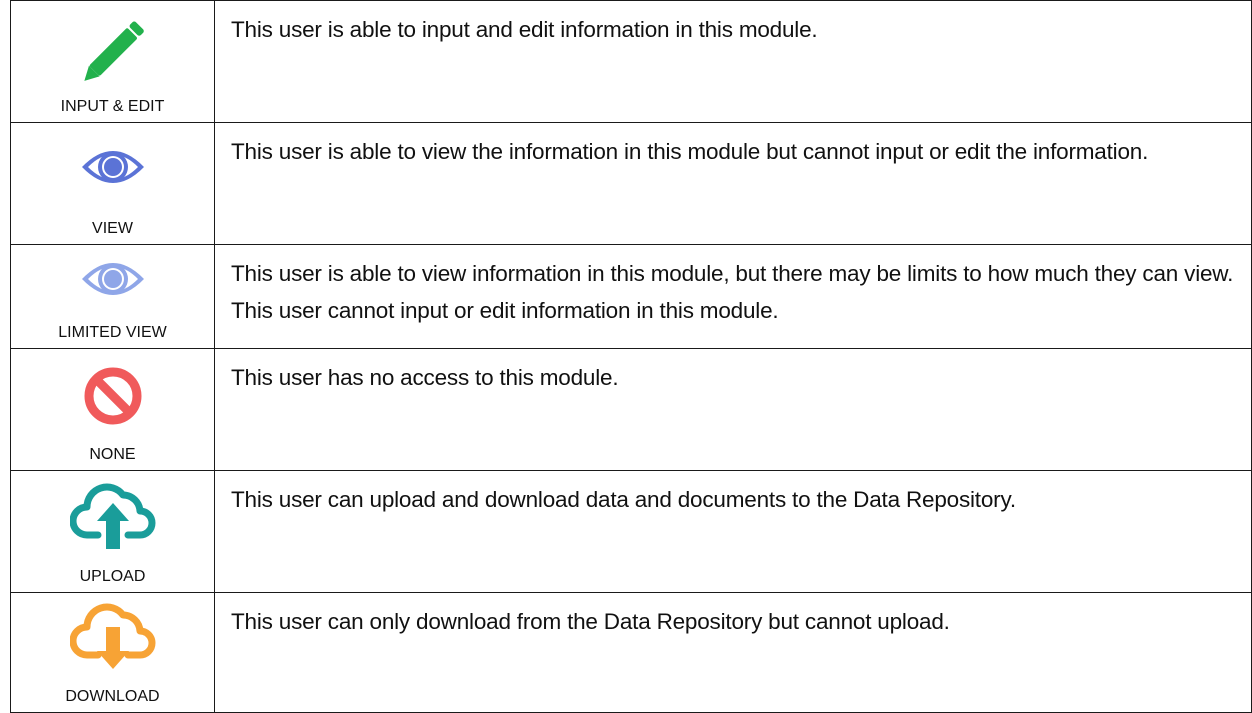 This screenshot has height=713, width=1252. Describe the element at coordinates (112, 516) in the screenshot. I see `cloud-upload-icon` at that location.